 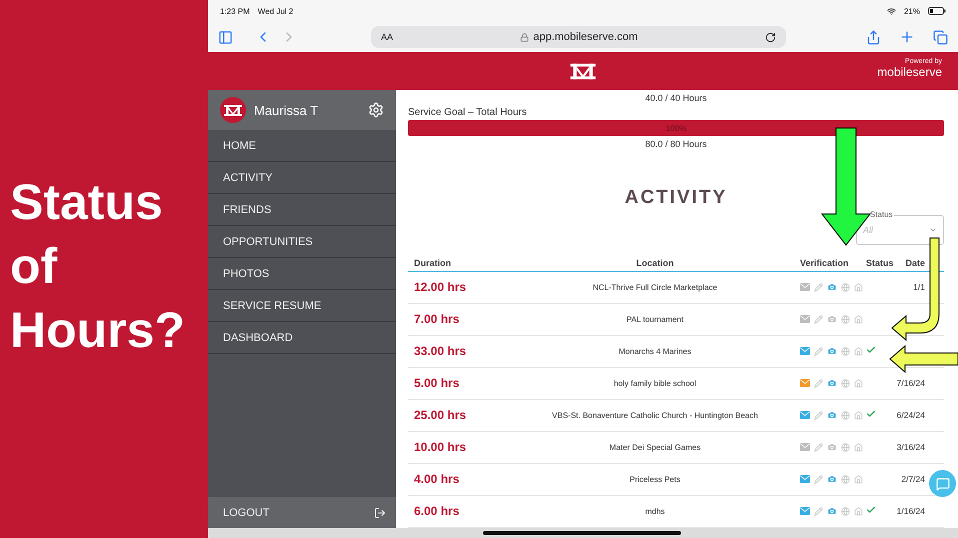 What do you see at coordinates (440, 351) in the screenshot?
I see `duration-cell-text: 33.00 hrs` at bounding box center [440, 351].